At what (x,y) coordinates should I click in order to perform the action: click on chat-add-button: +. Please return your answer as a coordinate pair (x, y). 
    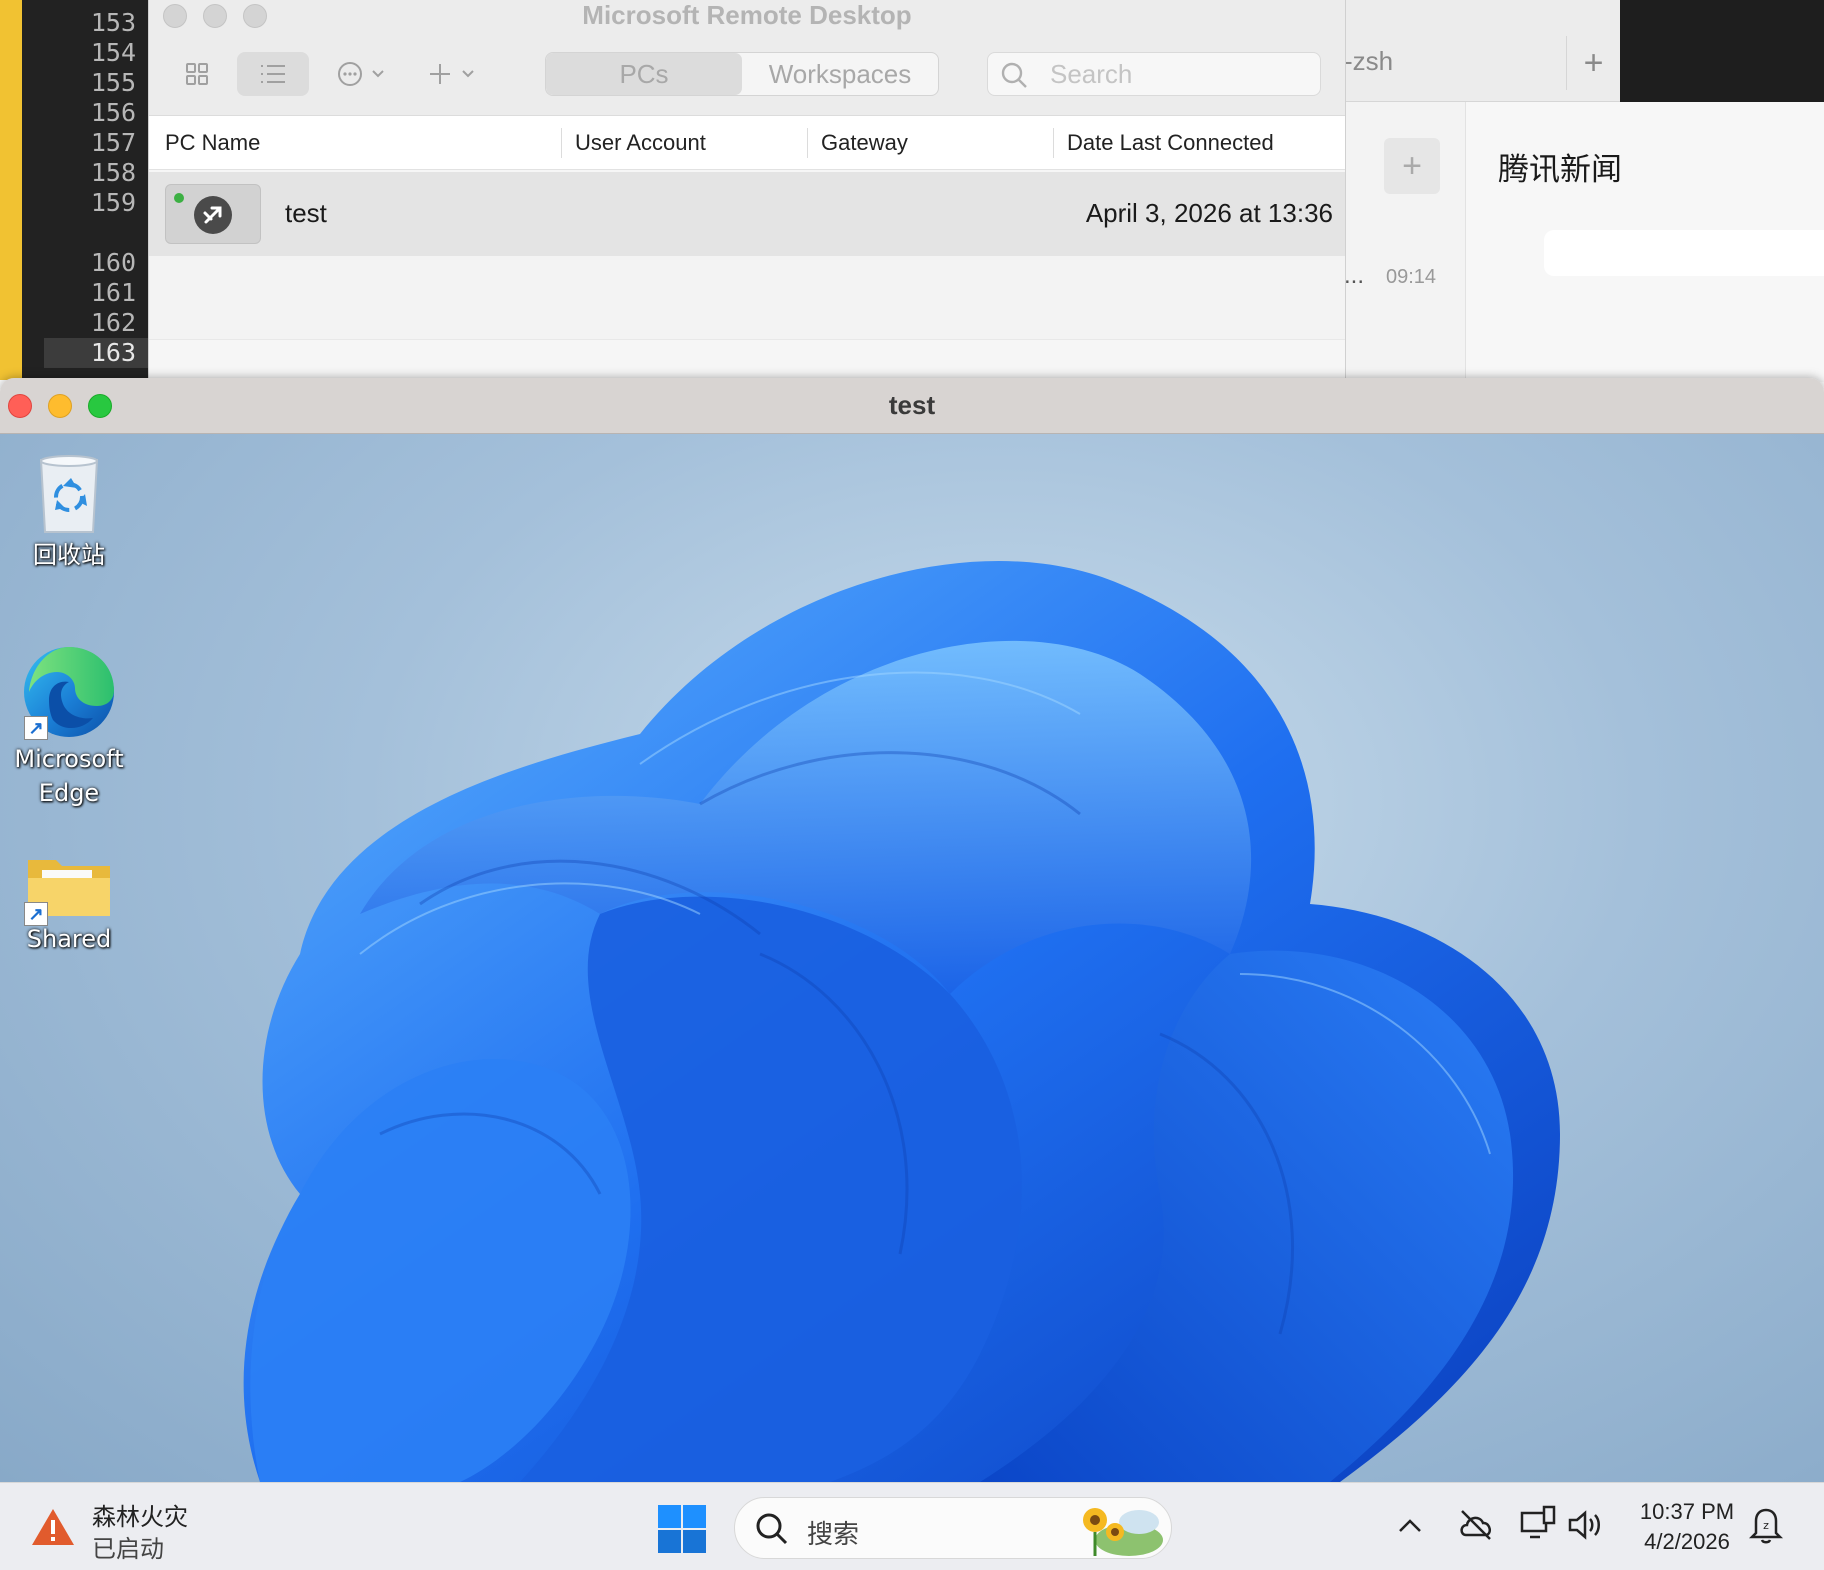
    Looking at the image, I should click on (1412, 166).